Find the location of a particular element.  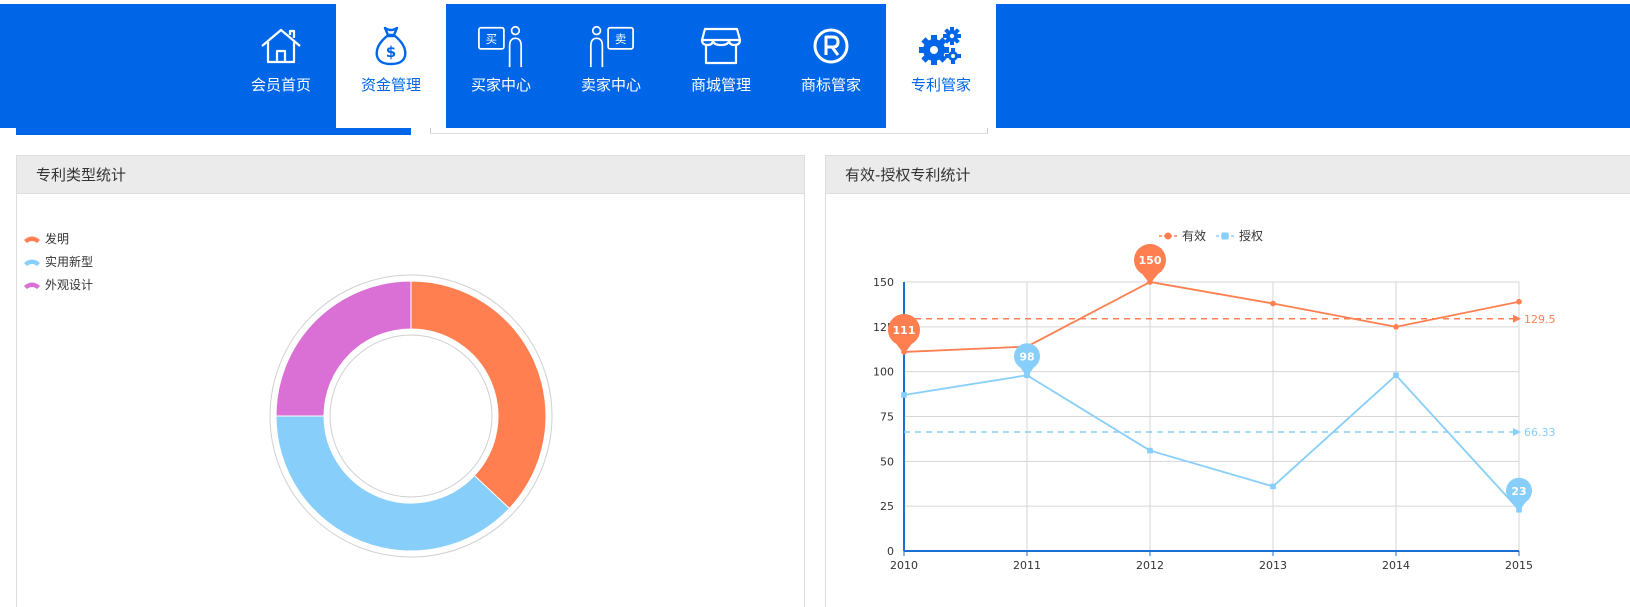

min-1-pin-label: 23 is located at coordinates (1518, 491).